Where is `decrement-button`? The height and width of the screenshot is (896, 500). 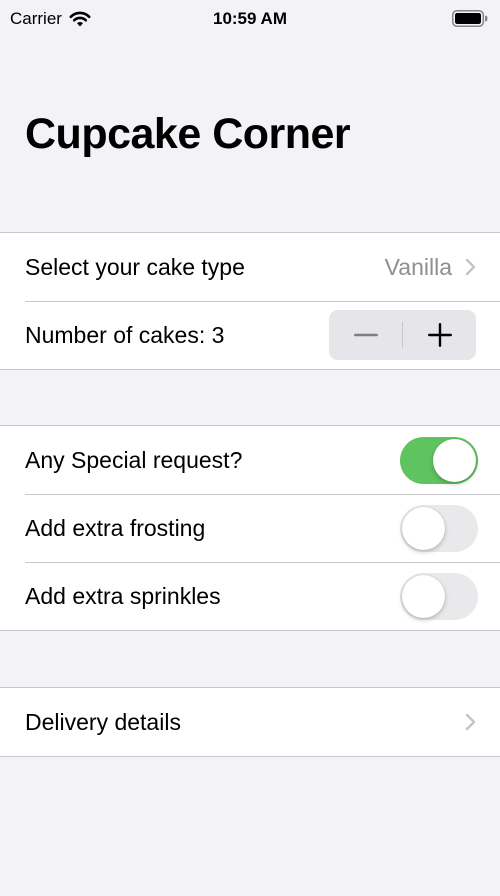 decrement-button is located at coordinates (365, 335).